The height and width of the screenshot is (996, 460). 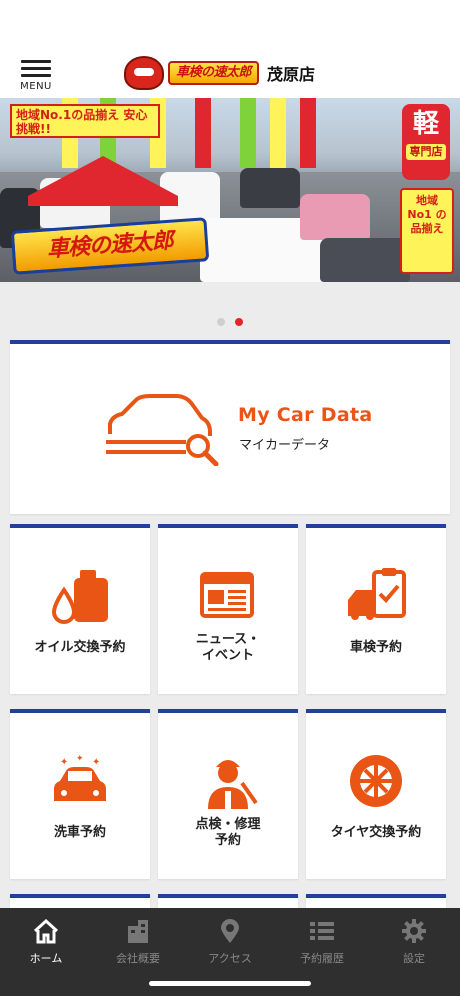 What do you see at coordinates (375, 647) in the screenshot?
I see `inspection-label: 車検予約` at bounding box center [375, 647].